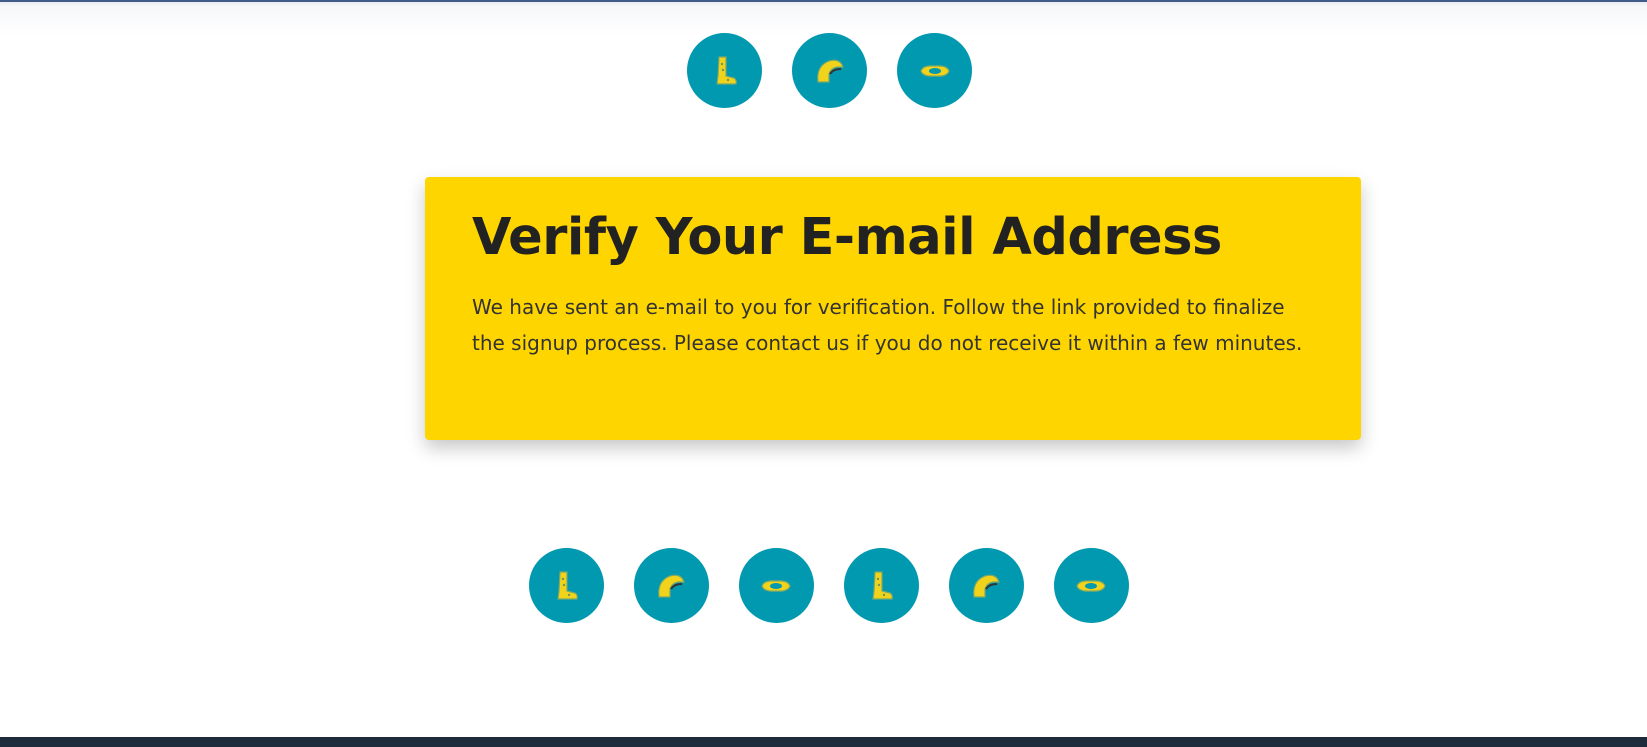  I want to click on top-icon-row, so click(826, 71).